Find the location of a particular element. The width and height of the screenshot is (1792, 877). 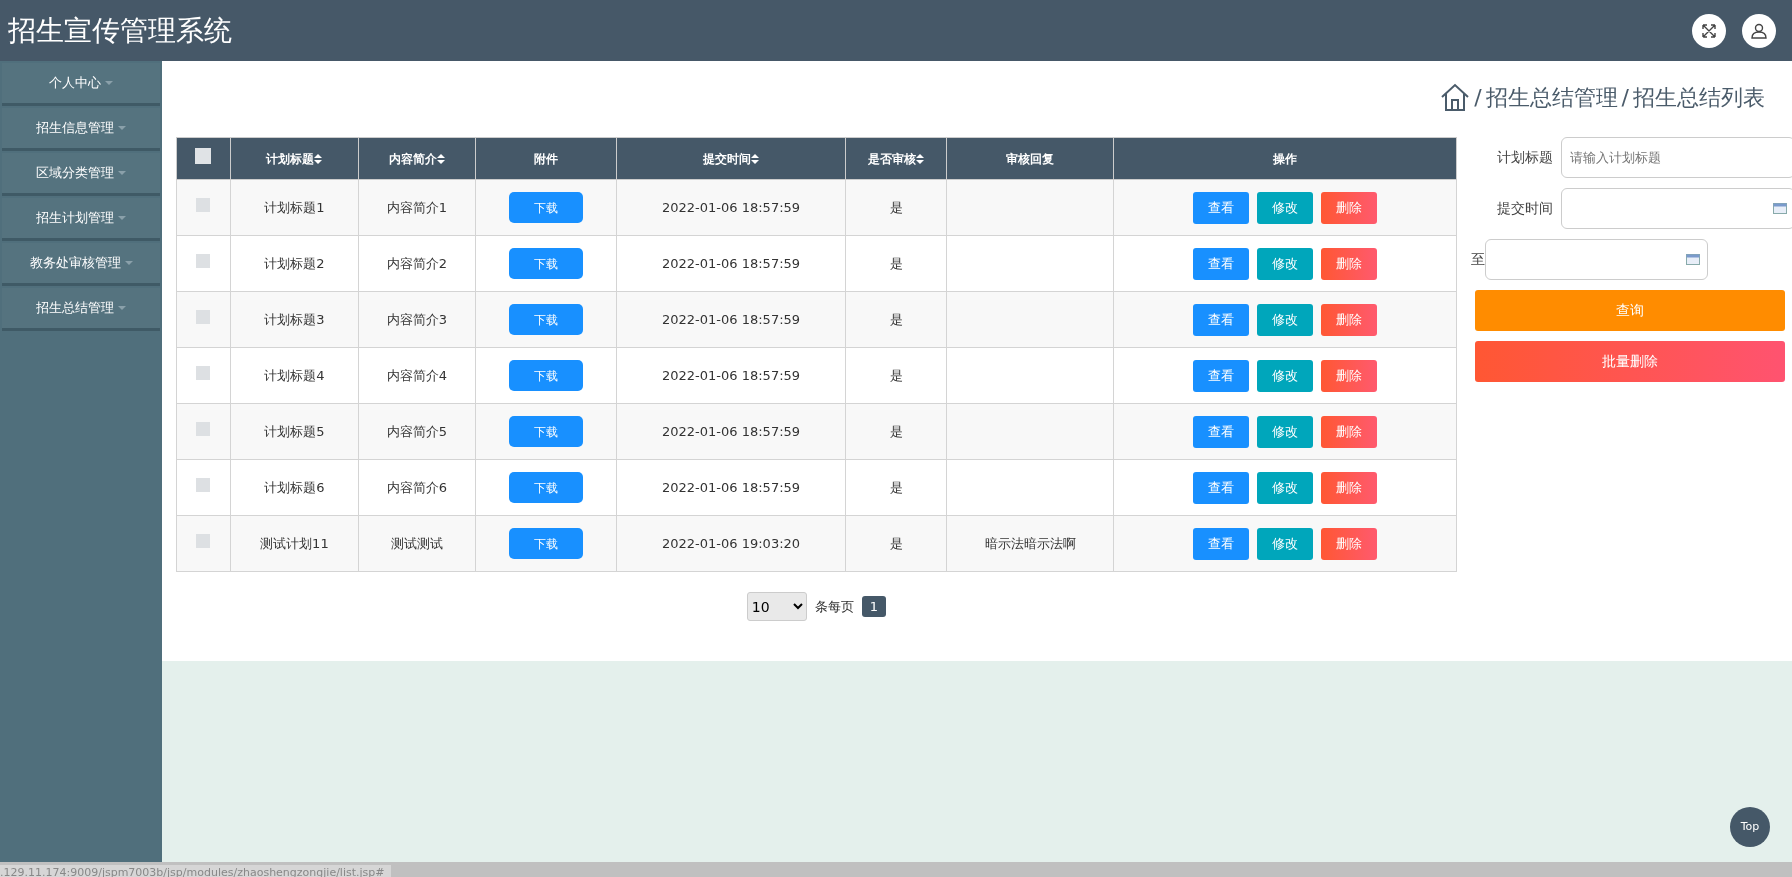

table-cell: 内容简介5 is located at coordinates (416, 431).